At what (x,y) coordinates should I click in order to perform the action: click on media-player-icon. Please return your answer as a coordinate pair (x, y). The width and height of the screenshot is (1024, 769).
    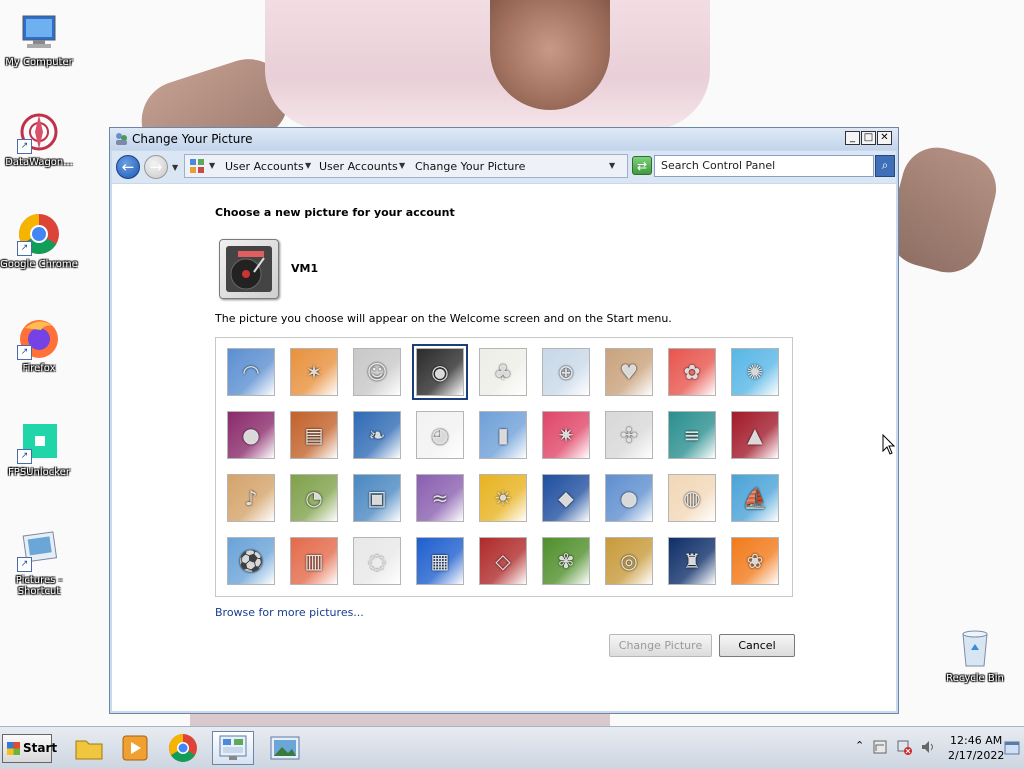
    Looking at the image, I should click on (135, 748).